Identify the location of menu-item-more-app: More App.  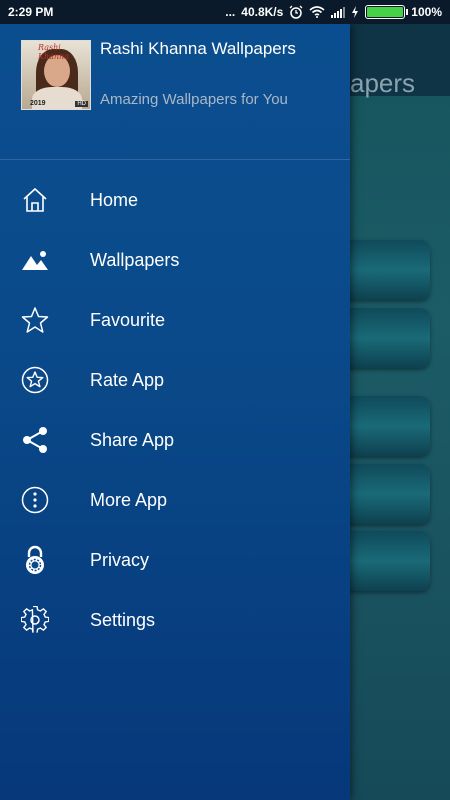
(175, 500).